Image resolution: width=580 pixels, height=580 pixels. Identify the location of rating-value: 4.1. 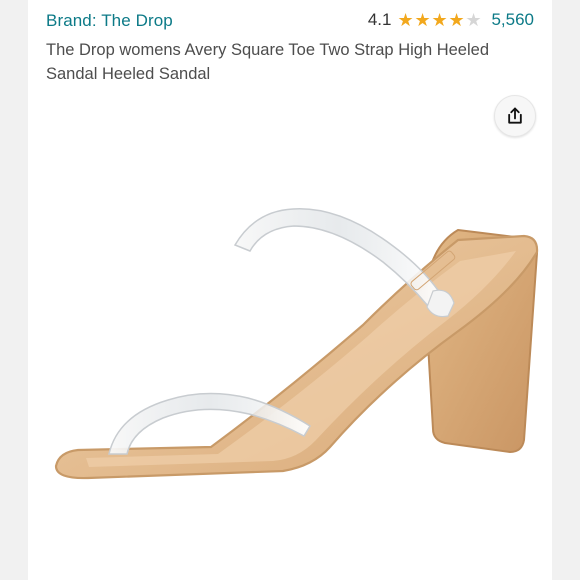
(379, 19).